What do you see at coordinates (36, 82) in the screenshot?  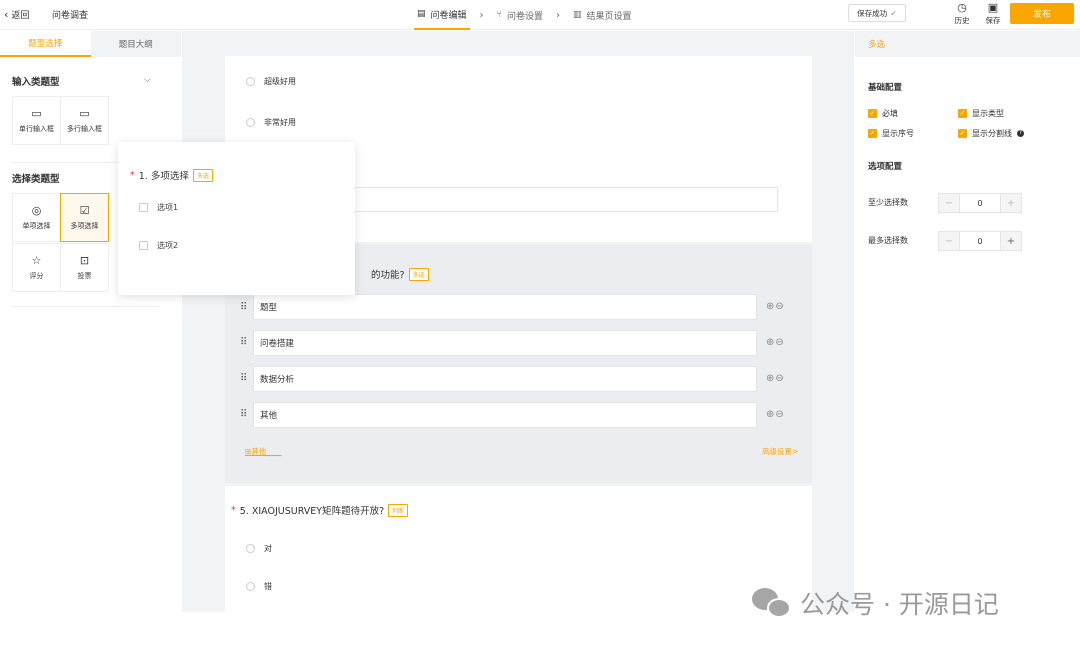 I see `input-section-title: 输入类题型` at bounding box center [36, 82].